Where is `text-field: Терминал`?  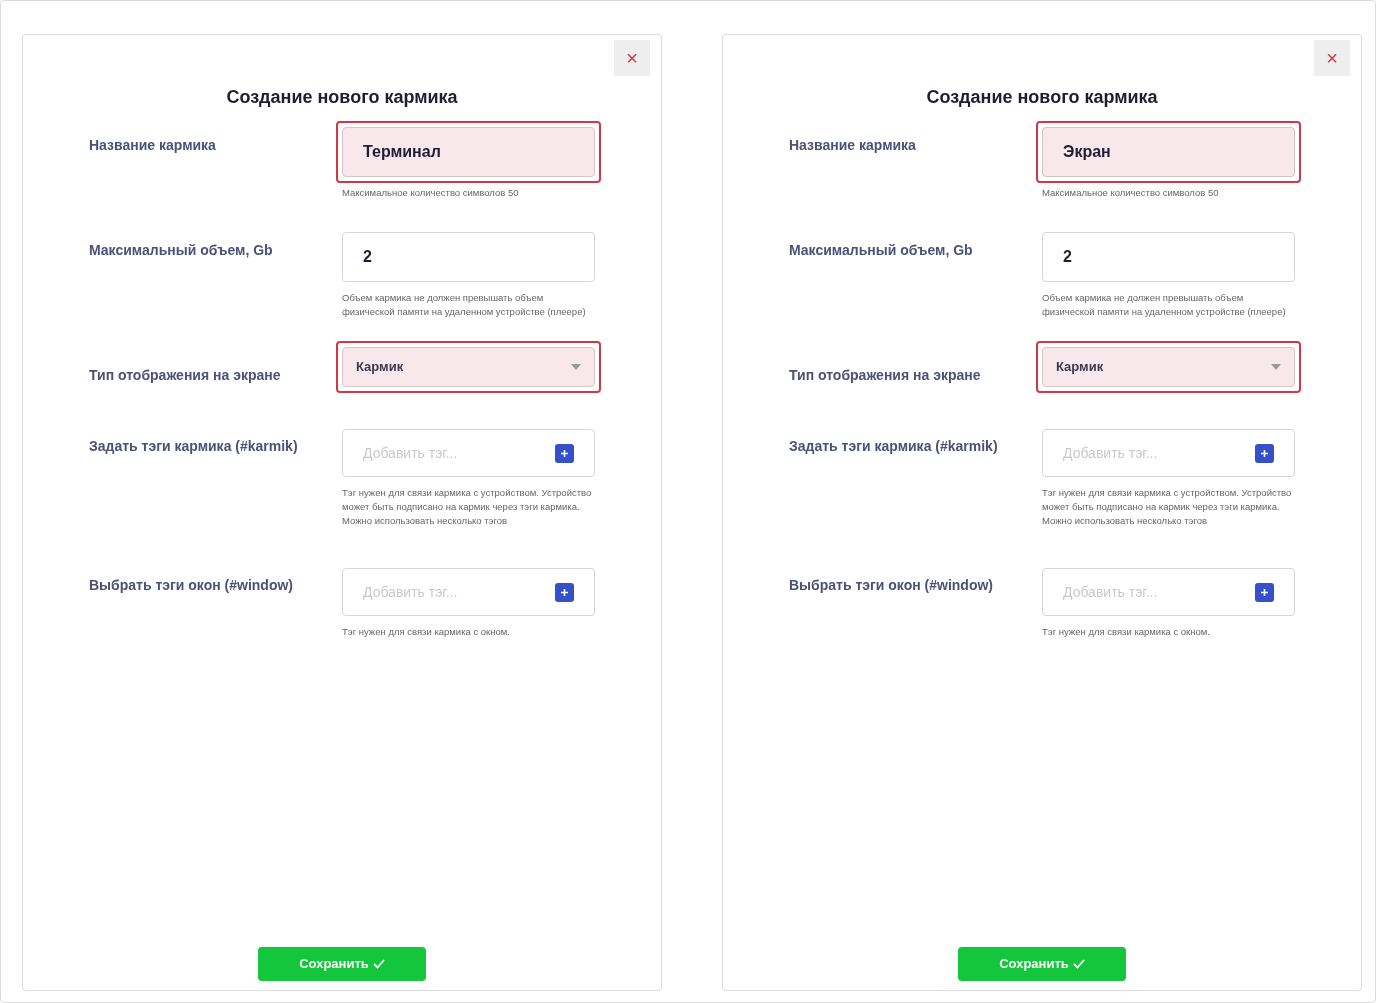 text-field: Терминал is located at coordinates (468, 152).